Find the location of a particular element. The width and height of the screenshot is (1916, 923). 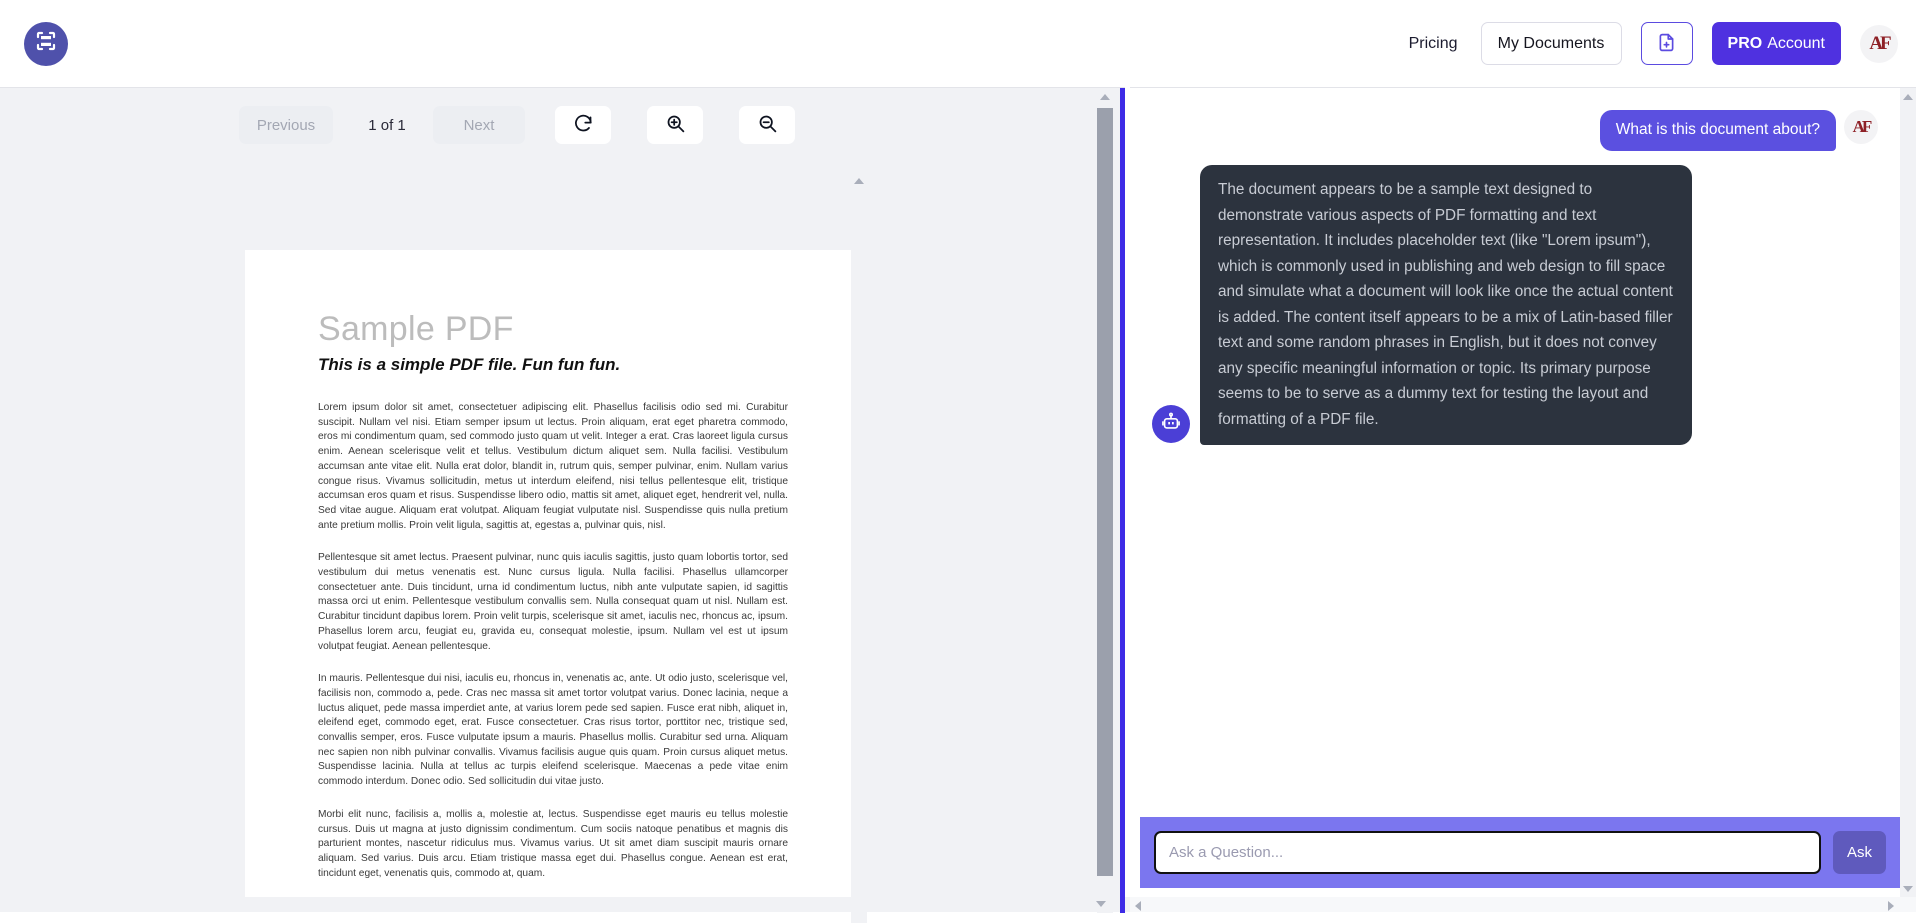

bot-avatar is located at coordinates (1171, 424).